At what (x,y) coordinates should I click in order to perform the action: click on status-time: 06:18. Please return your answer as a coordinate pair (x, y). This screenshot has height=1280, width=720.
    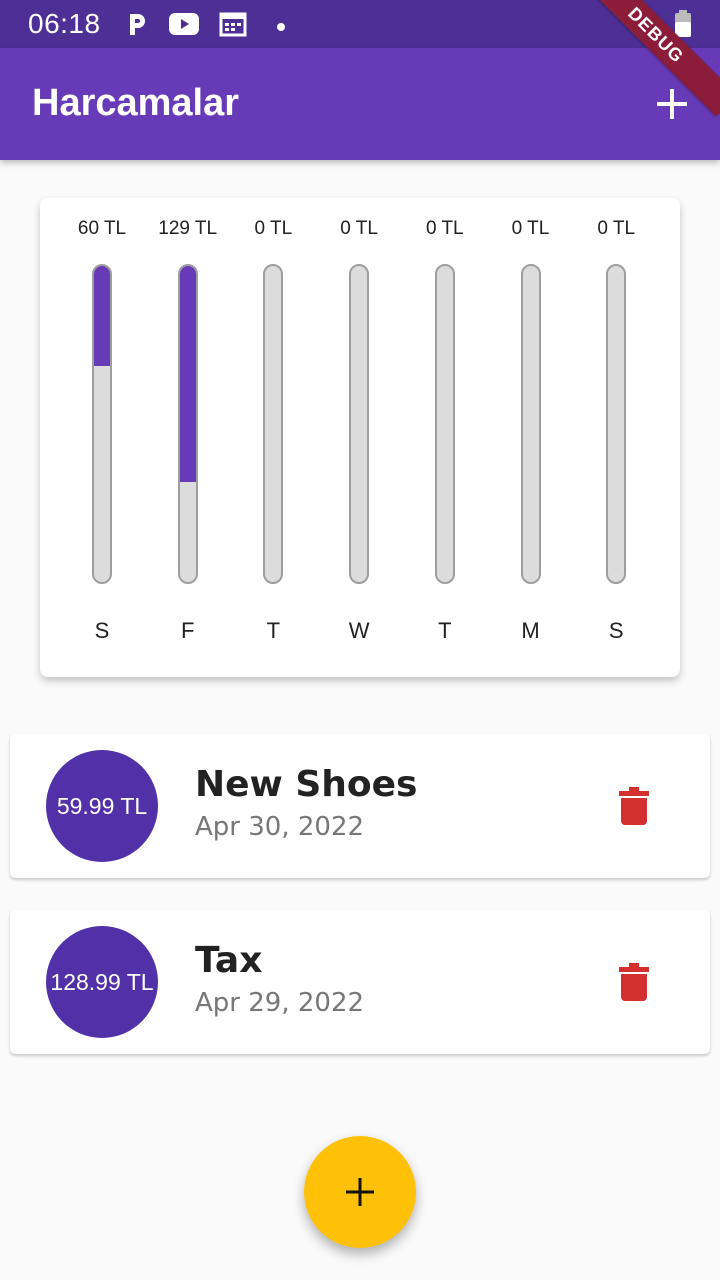
    Looking at the image, I should click on (64, 23).